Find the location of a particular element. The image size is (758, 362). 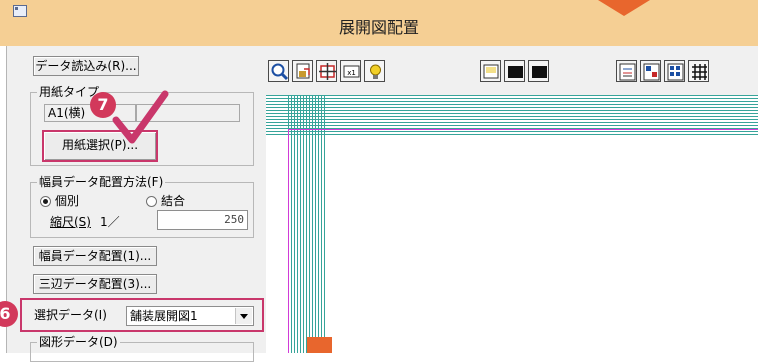

svg-text: x1 is located at coordinates (351, 73).